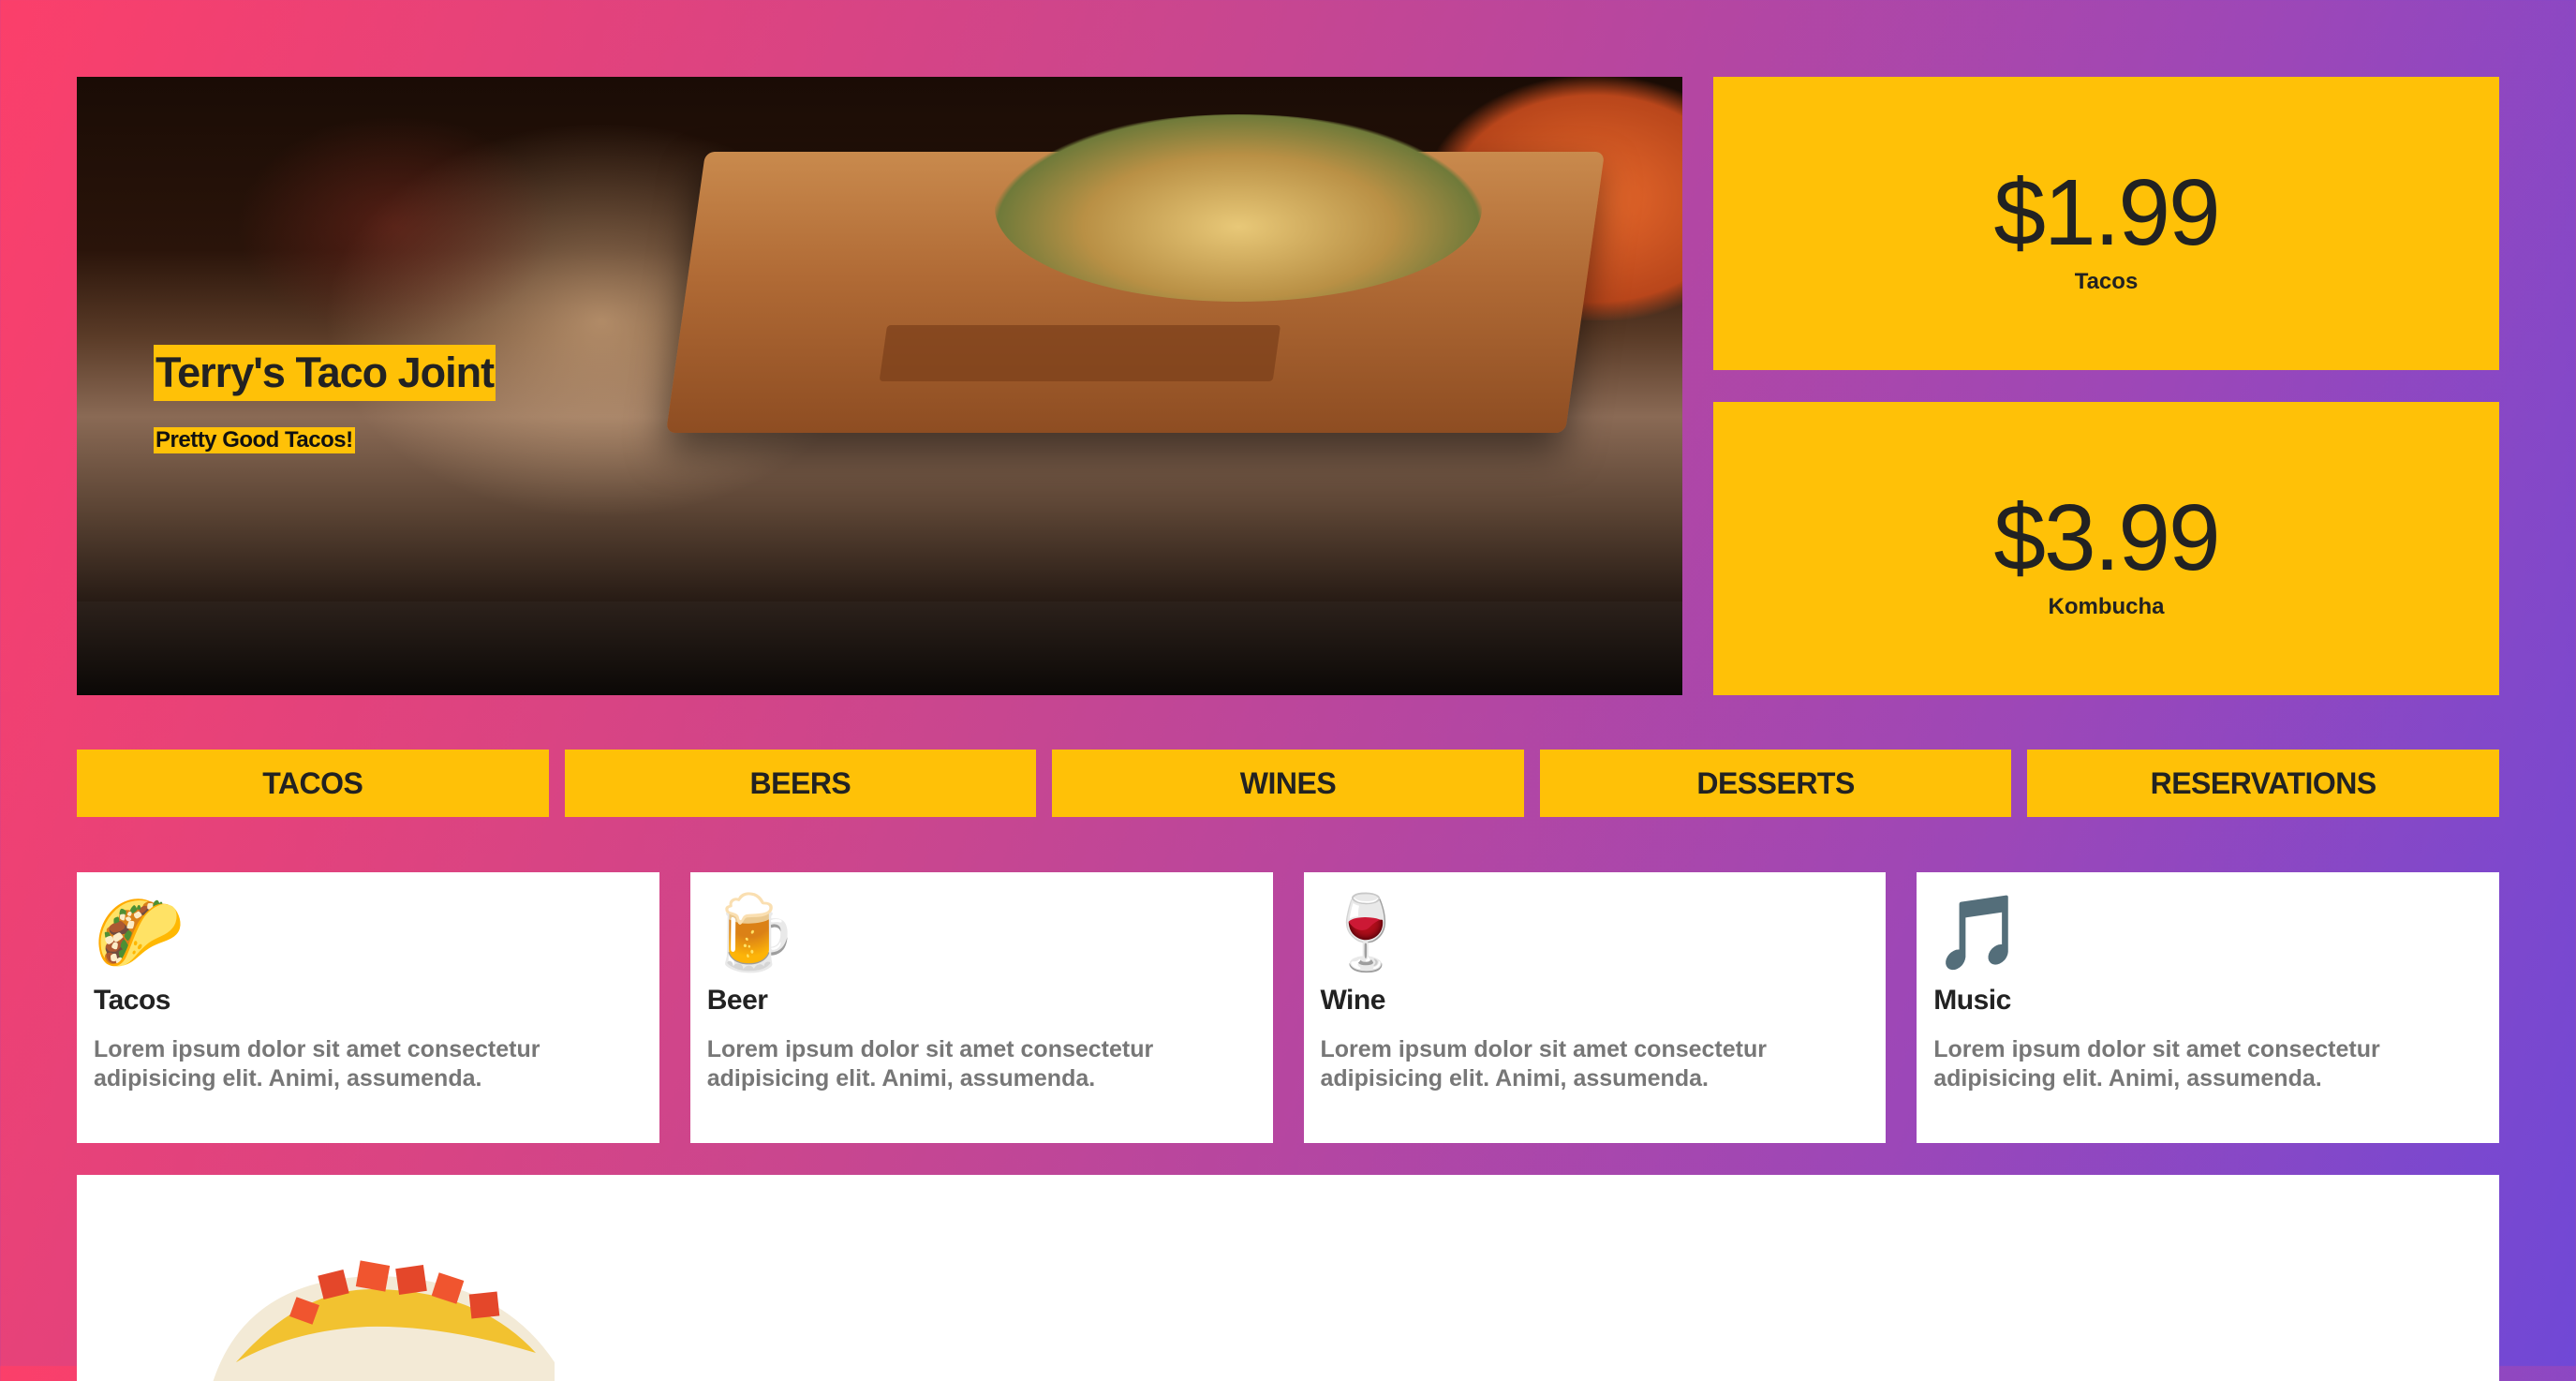  Describe the element at coordinates (1775, 783) in the screenshot. I see `nav-item-desserts: DESSERTS` at that location.